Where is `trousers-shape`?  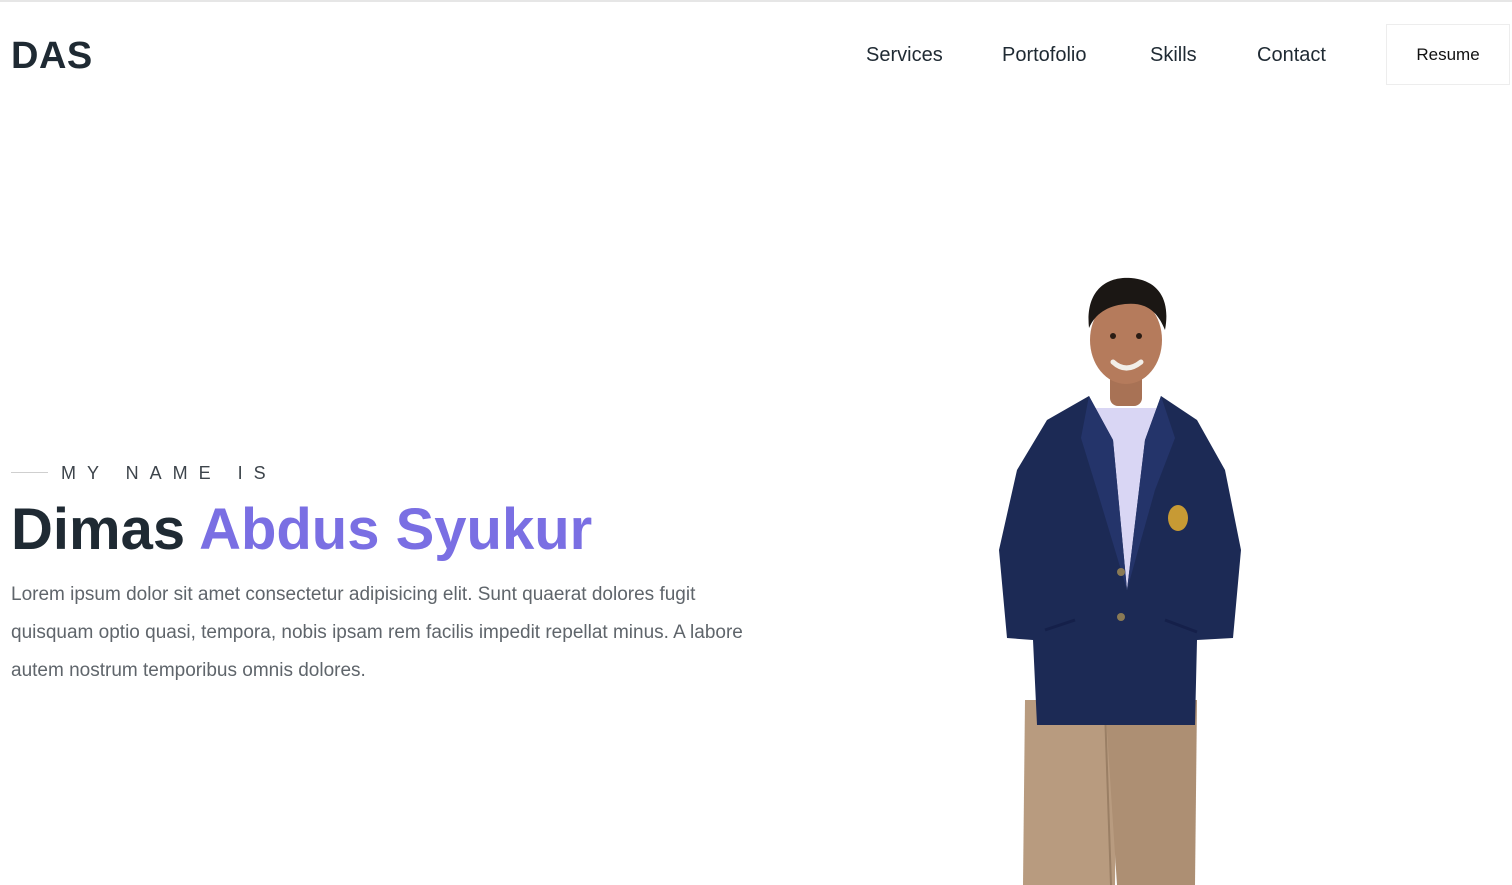
trousers-shape is located at coordinates (1110, 792).